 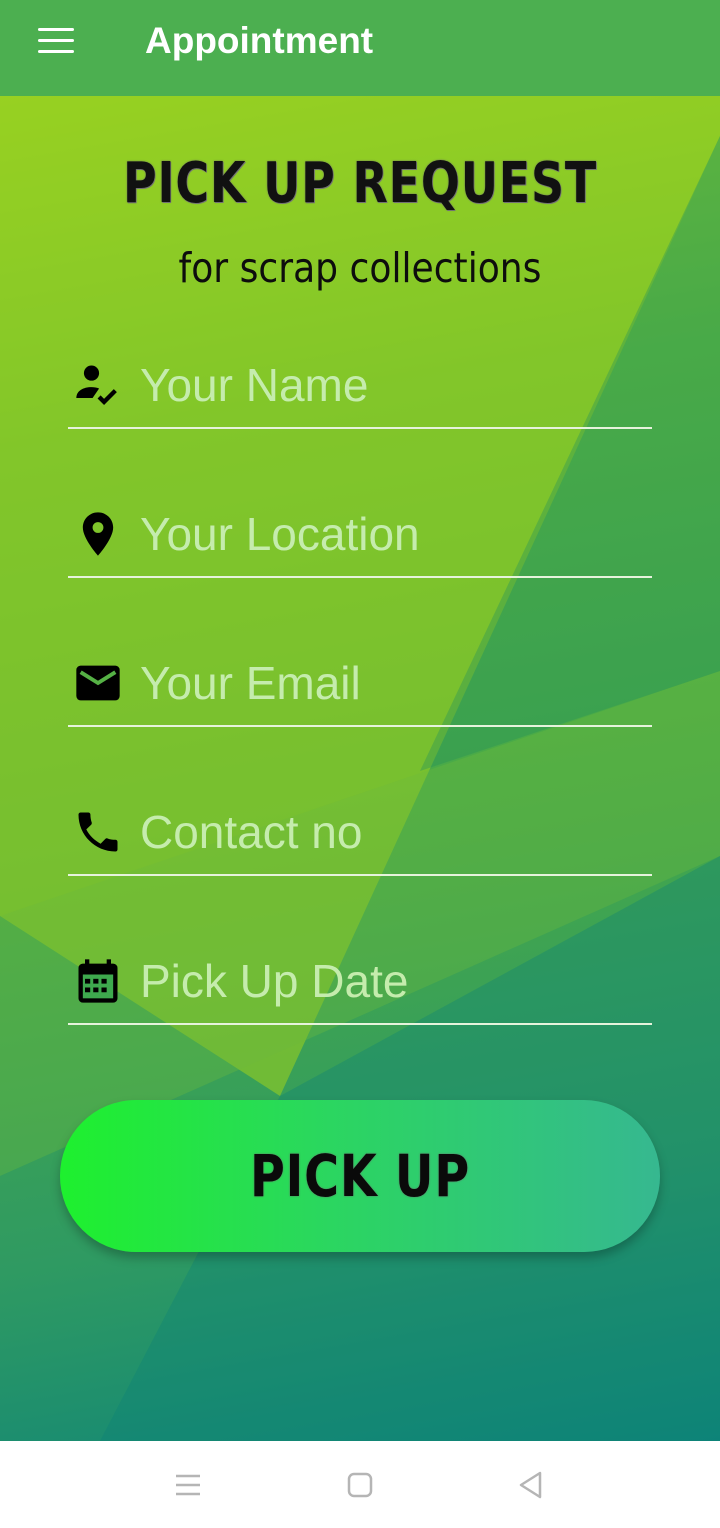 What do you see at coordinates (98, 683) in the screenshot?
I see `mail-icon` at bounding box center [98, 683].